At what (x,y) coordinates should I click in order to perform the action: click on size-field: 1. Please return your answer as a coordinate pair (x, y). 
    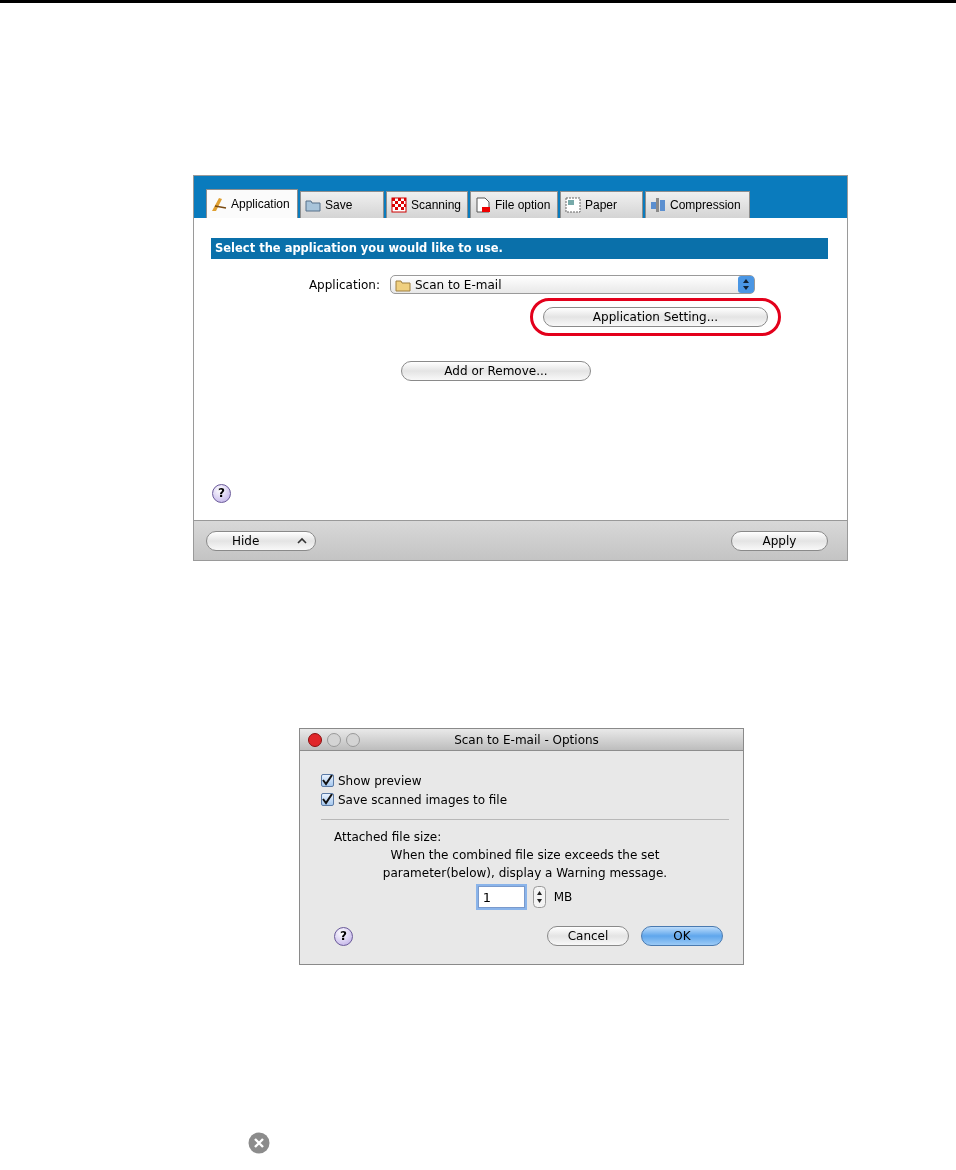
    Looking at the image, I should click on (501, 897).